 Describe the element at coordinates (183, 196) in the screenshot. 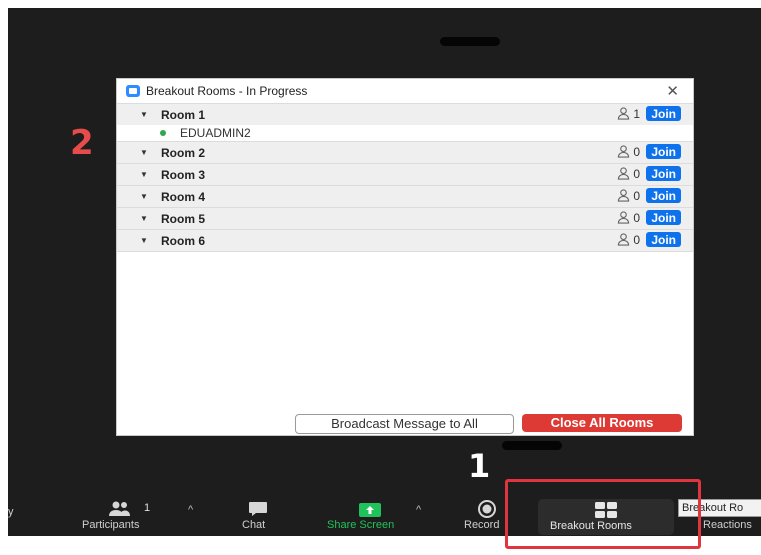

I see `room-name: Room 4` at that location.